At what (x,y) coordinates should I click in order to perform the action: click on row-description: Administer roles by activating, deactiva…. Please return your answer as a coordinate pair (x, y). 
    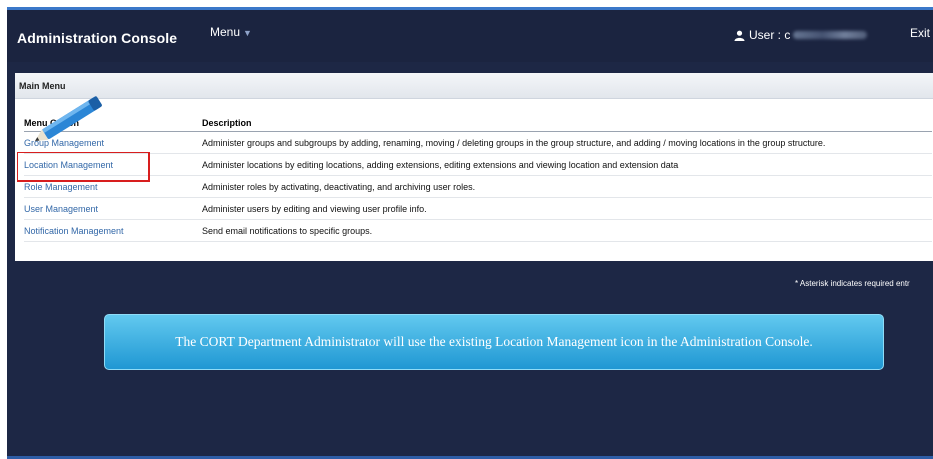
    Looking at the image, I should click on (567, 186).